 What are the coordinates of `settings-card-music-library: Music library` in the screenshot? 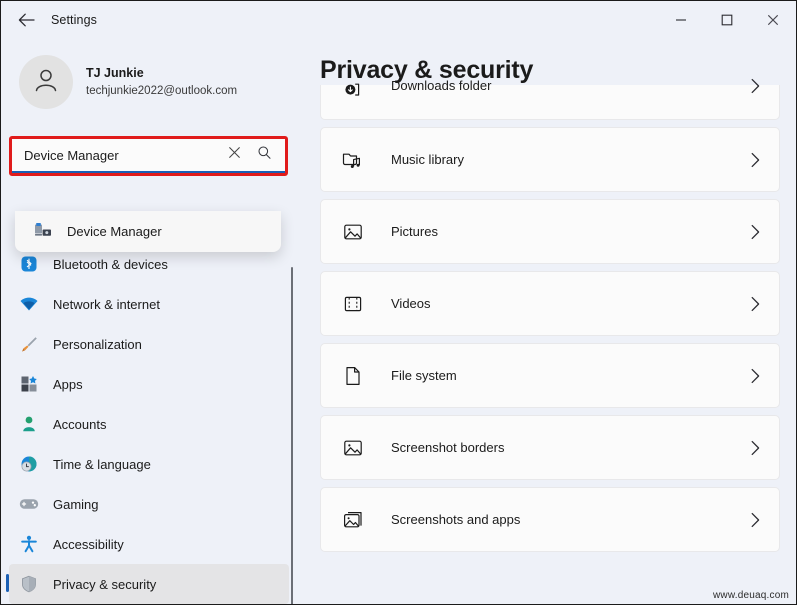 It's located at (550, 159).